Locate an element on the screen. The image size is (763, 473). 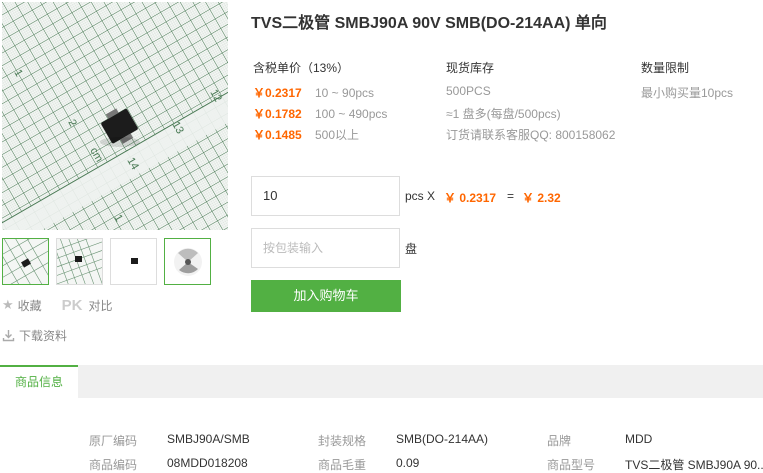
stock-qty: 500PCS is located at coordinates (468, 91).